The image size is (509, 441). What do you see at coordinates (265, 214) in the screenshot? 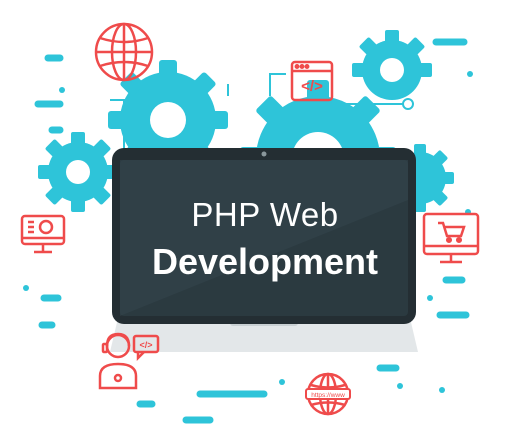
I see `headline-line-1: PHP Web` at bounding box center [265, 214].